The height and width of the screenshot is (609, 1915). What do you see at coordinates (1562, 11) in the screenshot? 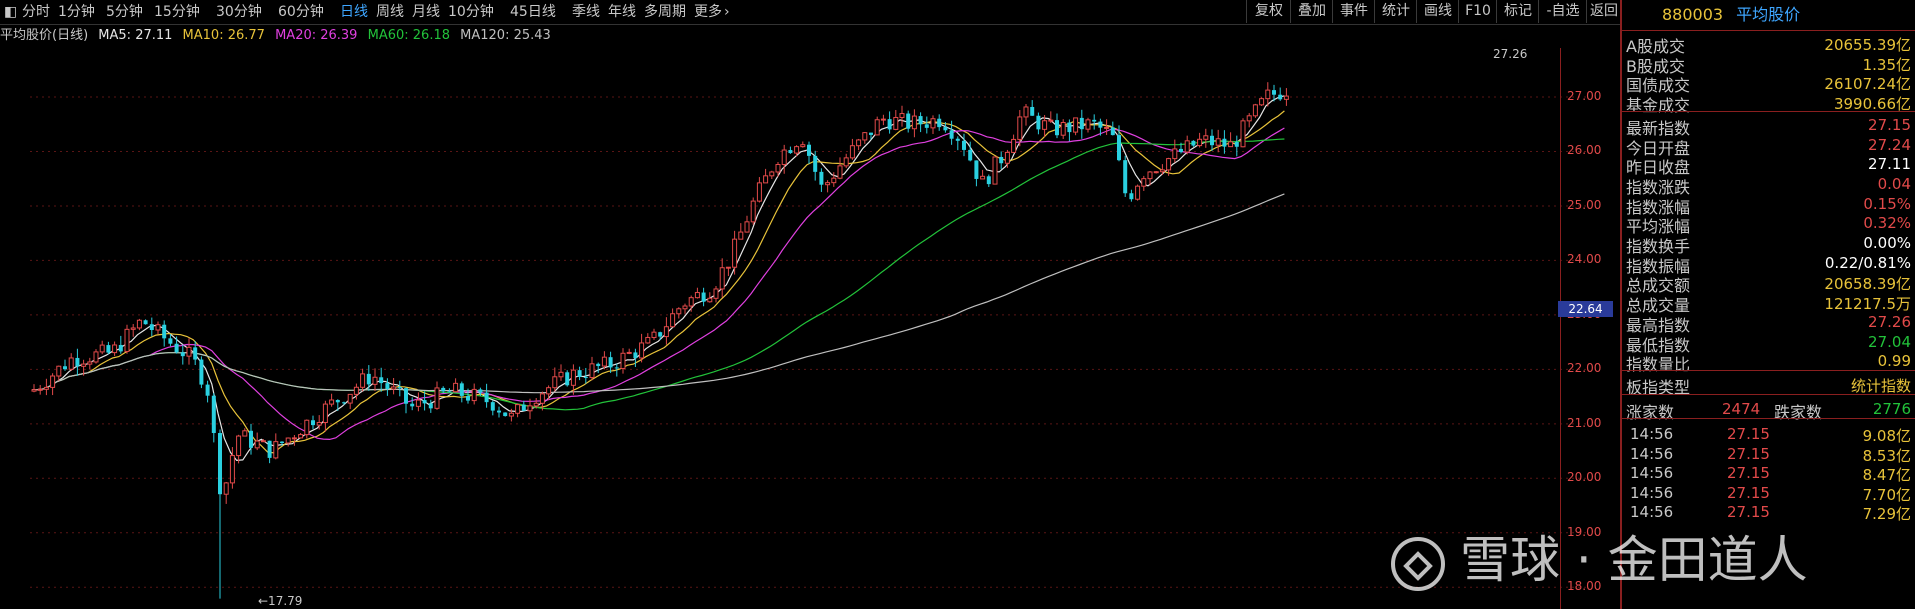
I see `toolbar-button-7: -自选` at bounding box center [1562, 11].